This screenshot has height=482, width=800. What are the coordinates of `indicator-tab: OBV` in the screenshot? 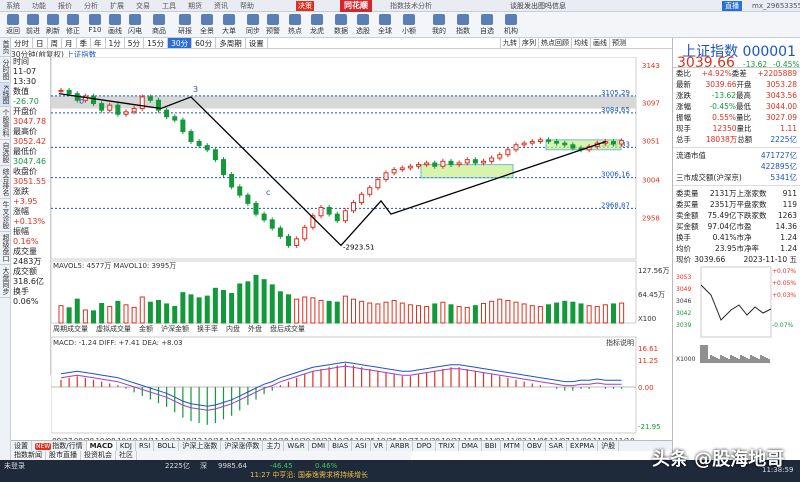 It's located at (535, 446).